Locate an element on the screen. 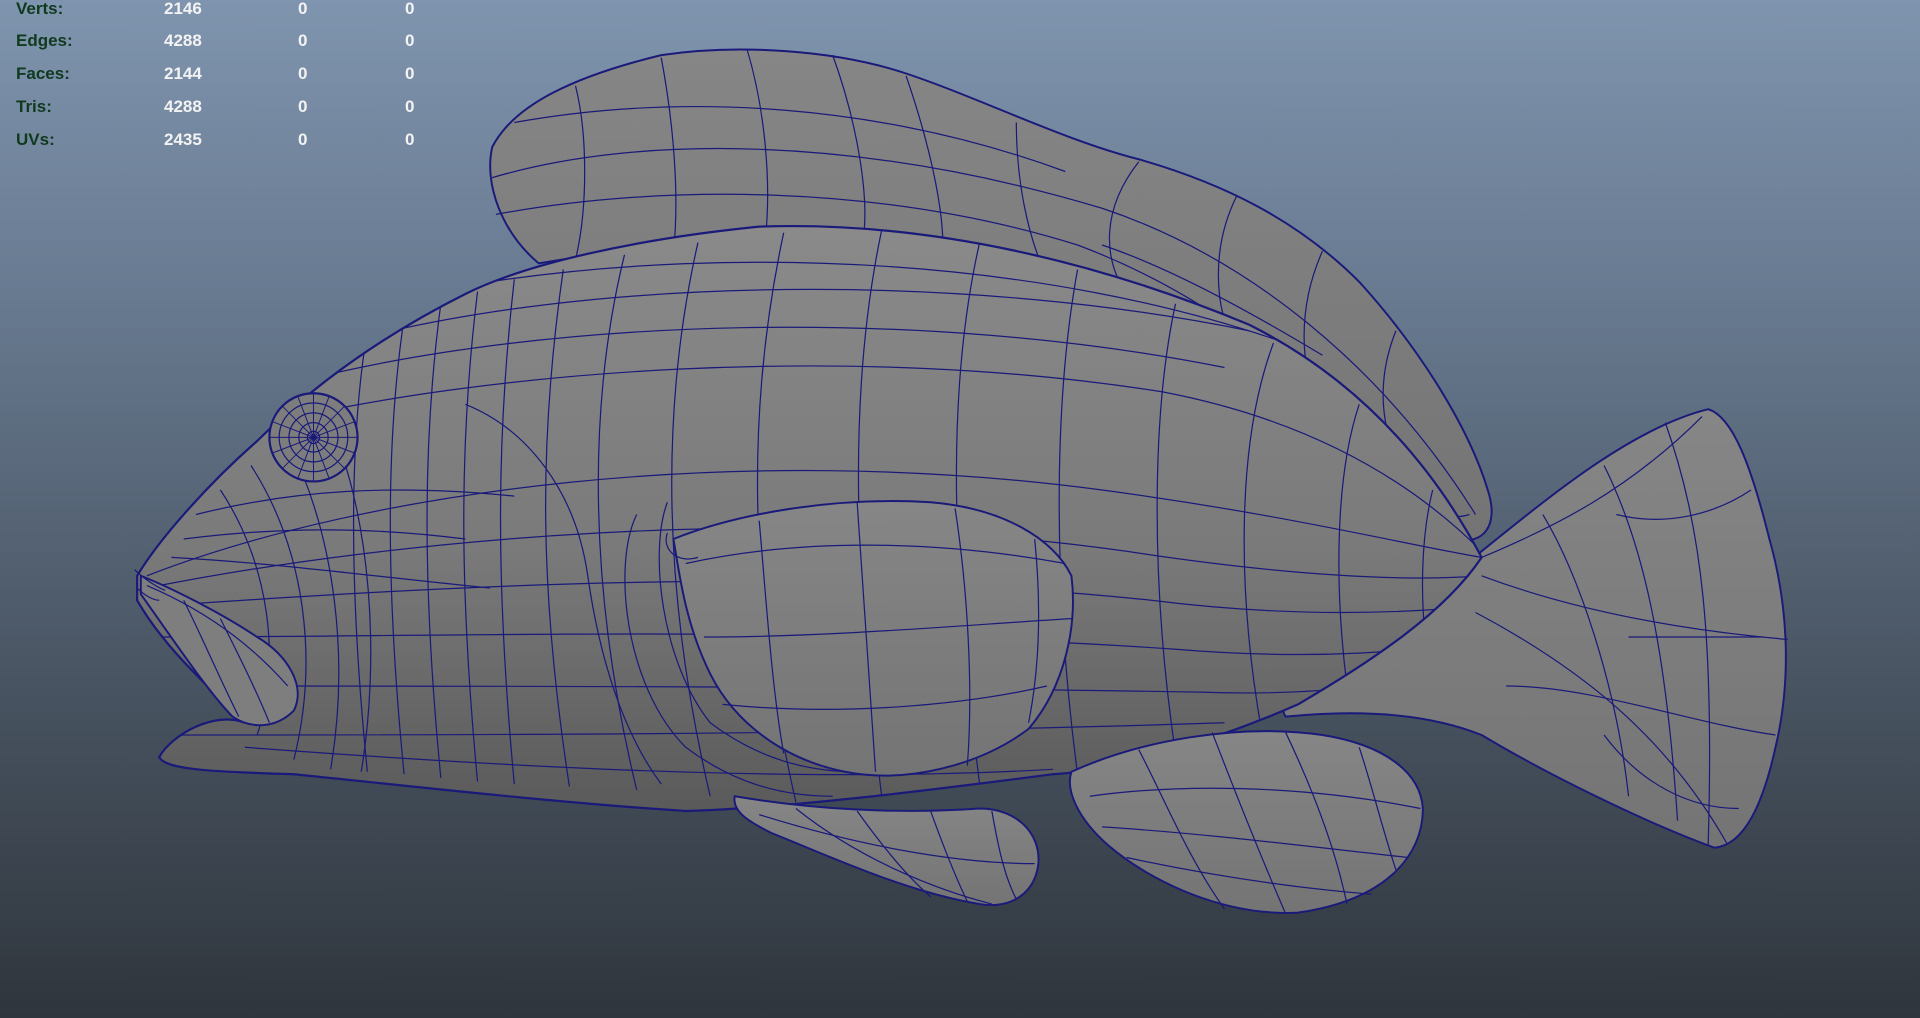  hud-value-object: 2435 is located at coordinates (183, 139).